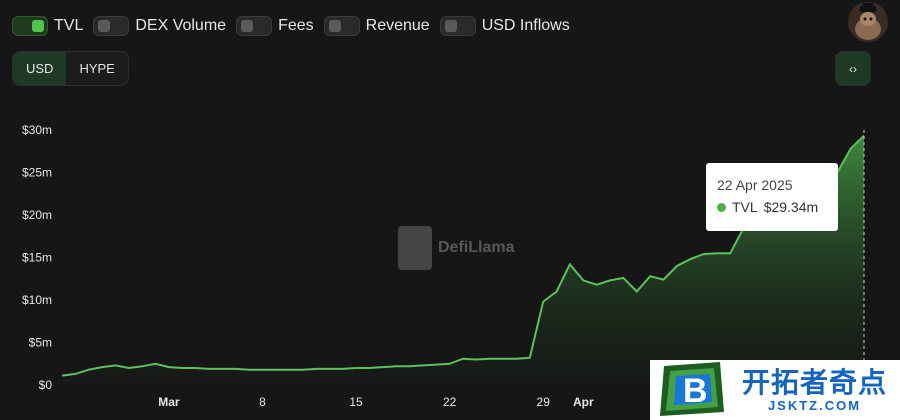 The image size is (900, 420). Describe the element at coordinates (815, 382) in the screenshot. I see `badge-title: 开拓者奇点` at that location.